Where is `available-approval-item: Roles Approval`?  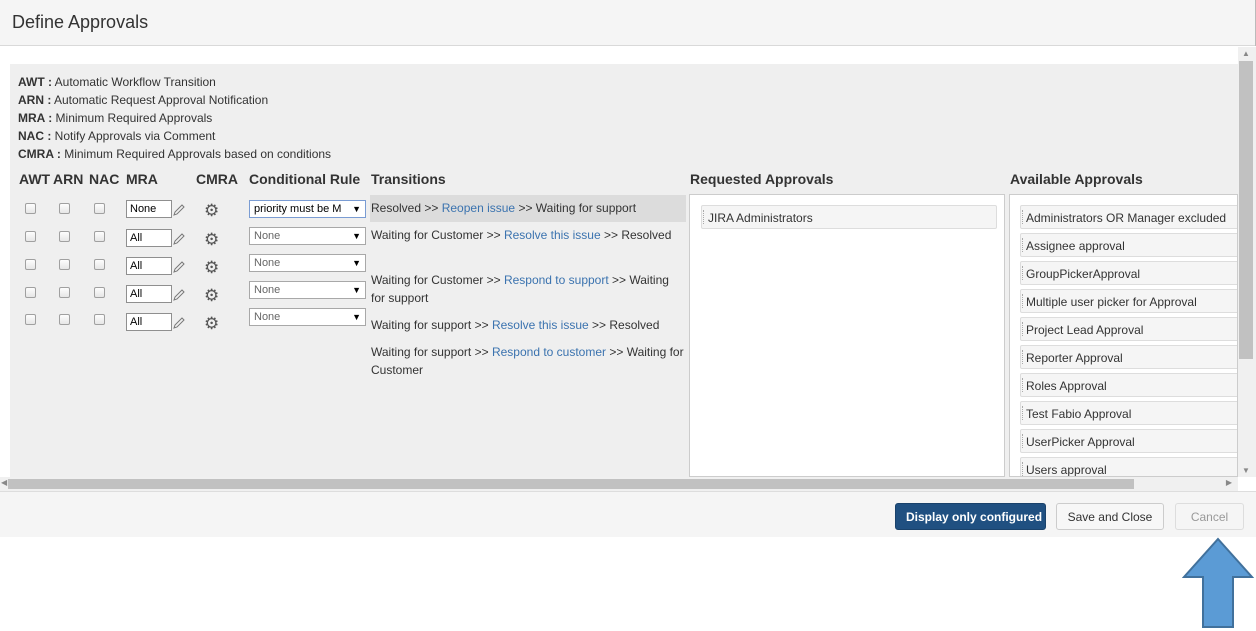 available-approval-item: Roles Approval is located at coordinates (1128, 385).